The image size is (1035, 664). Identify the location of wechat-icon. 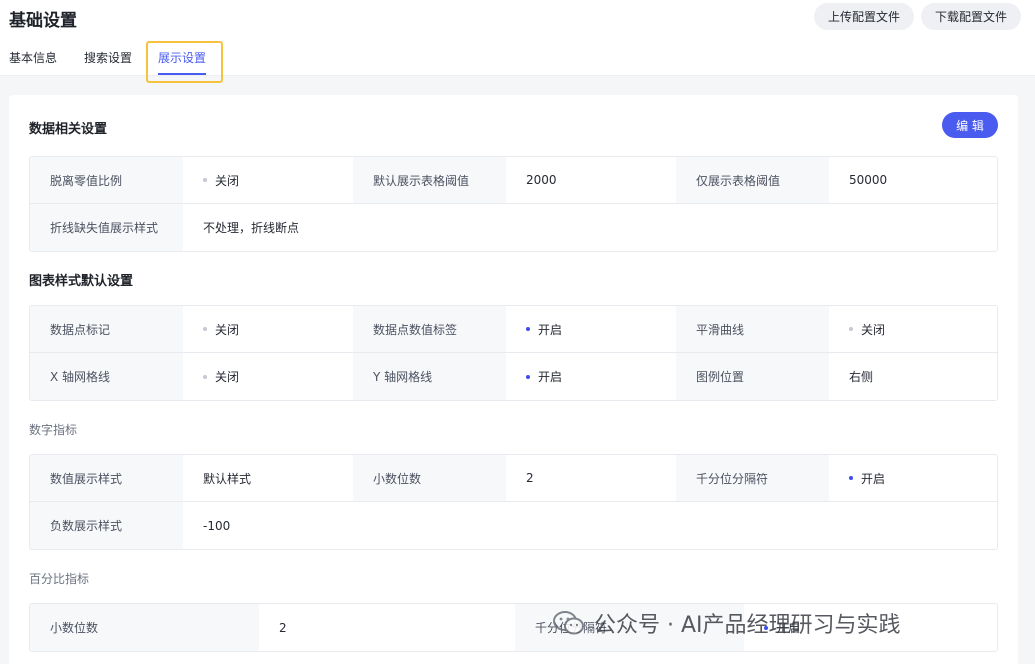
(569, 623).